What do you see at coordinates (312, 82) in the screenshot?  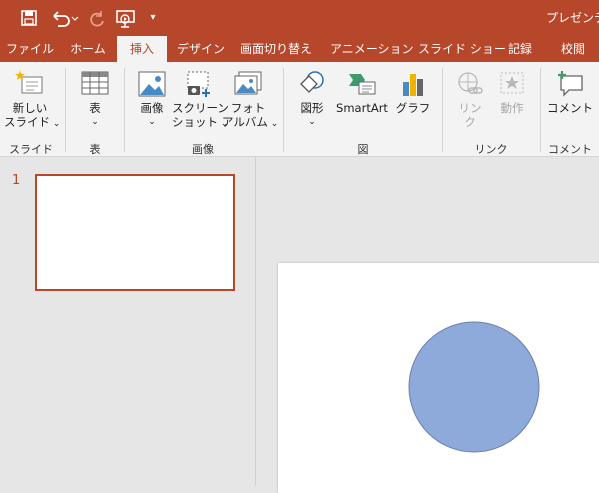 I see `shapes-icon` at bounding box center [312, 82].